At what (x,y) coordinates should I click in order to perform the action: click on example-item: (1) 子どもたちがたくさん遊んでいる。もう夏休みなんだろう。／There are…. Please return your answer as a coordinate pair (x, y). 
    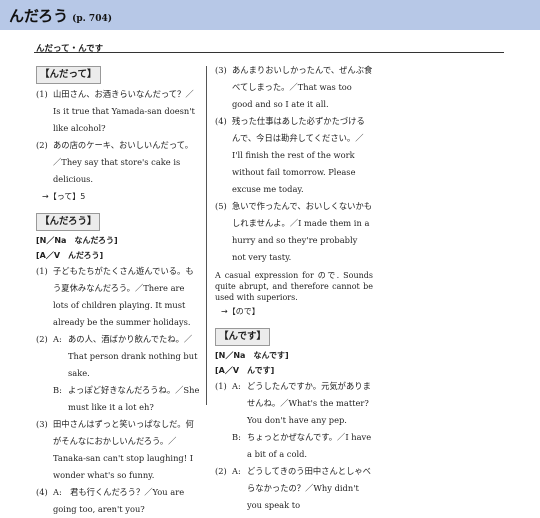
    Looking at the image, I should click on (118, 297).